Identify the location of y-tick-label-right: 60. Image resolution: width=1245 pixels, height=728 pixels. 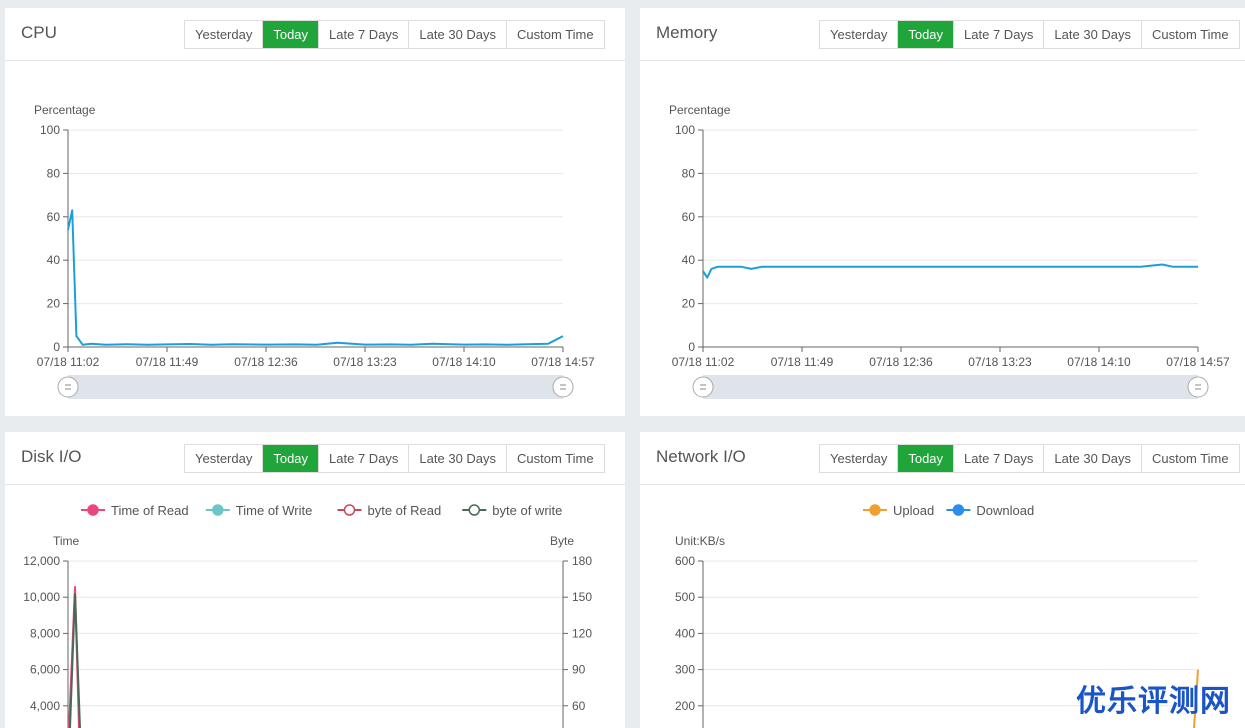
(579, 706).